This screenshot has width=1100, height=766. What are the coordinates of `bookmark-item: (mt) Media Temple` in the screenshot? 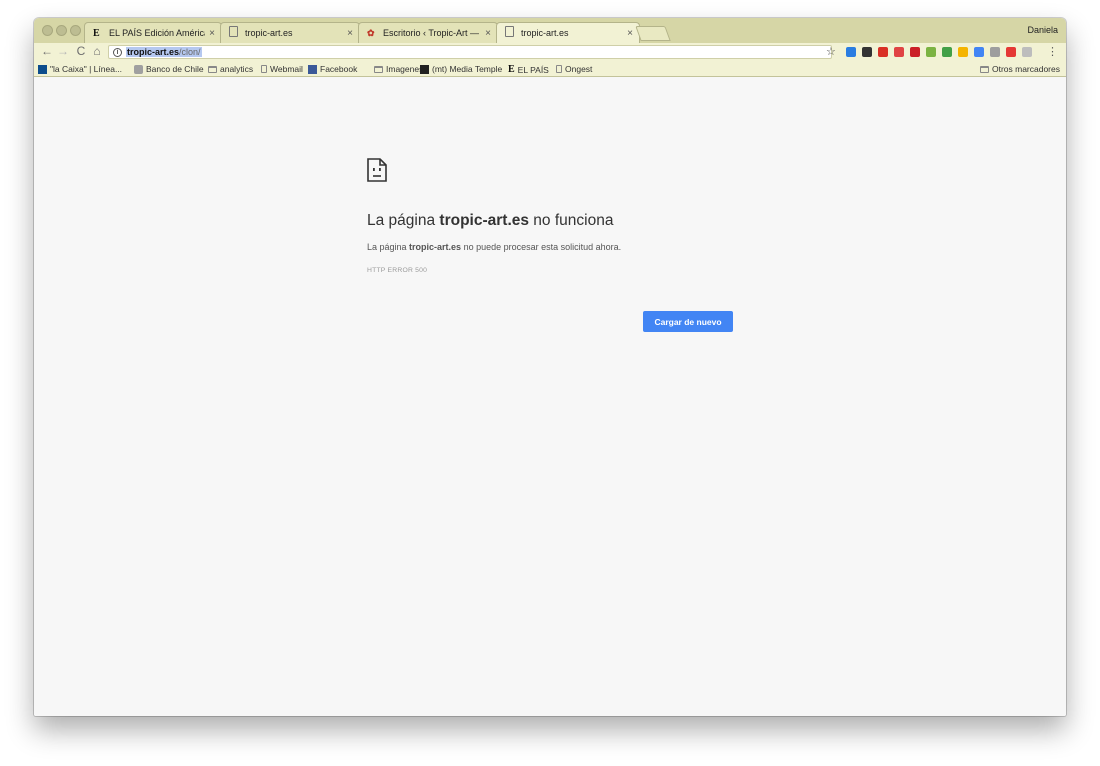 It's located at (461, 69).